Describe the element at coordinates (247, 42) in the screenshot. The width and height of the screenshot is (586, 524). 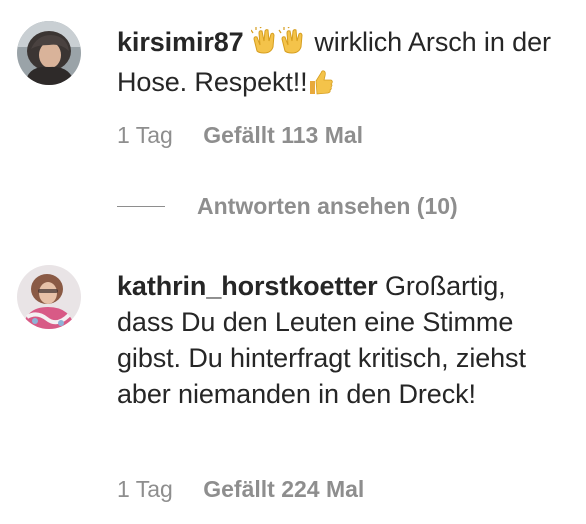
I see `comment-space` at that location.